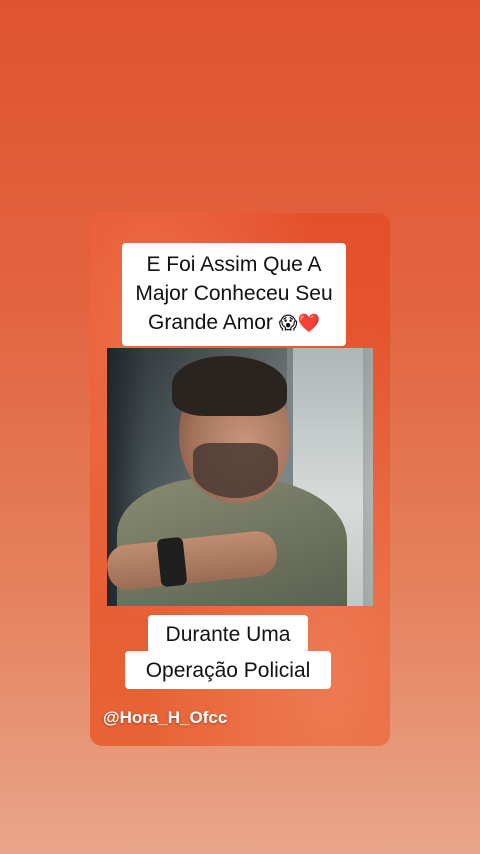 The image size is (480, 854). Describe the element at coordinates (228, 670) in the screenshot. I see `caption-bottom-line-2: Operação Policial` at that location.